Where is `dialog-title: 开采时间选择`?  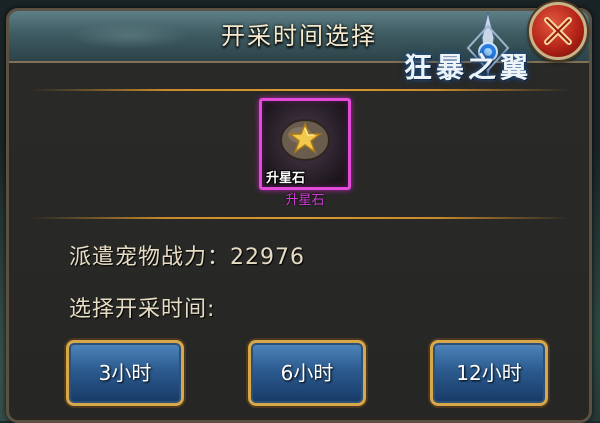 dialog-title: 开采时间选择 is located at coordinates (299, 36).